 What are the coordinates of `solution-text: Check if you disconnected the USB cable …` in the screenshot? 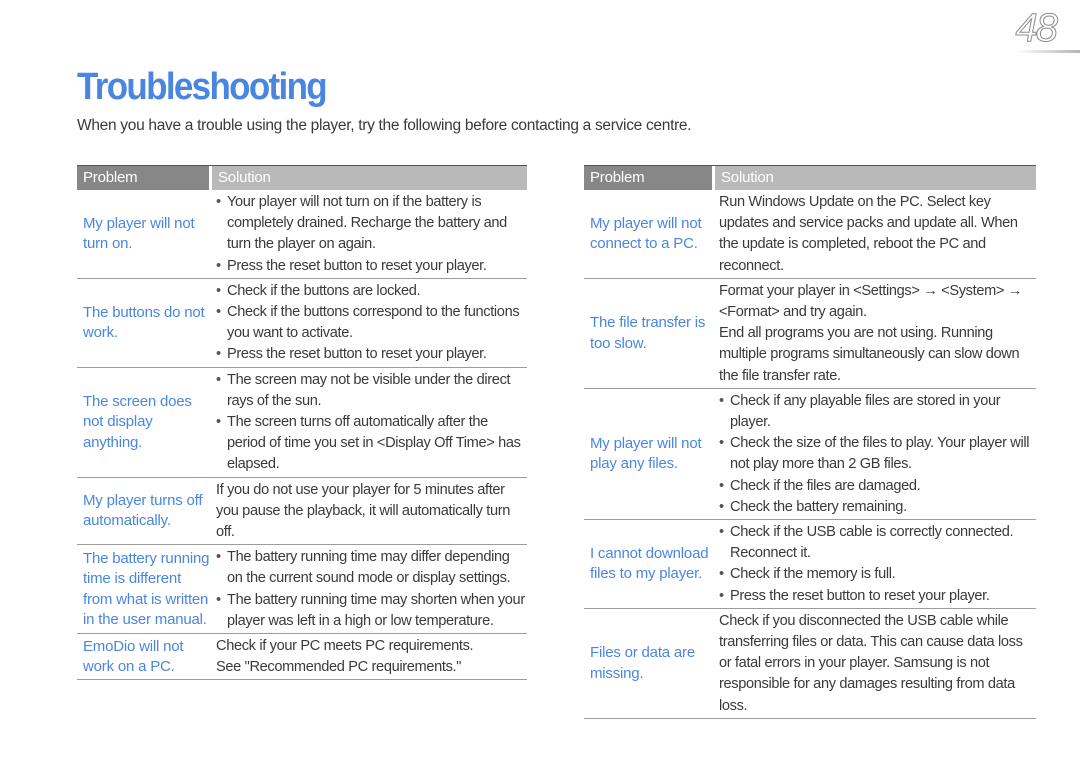 It's located at (871, 663).